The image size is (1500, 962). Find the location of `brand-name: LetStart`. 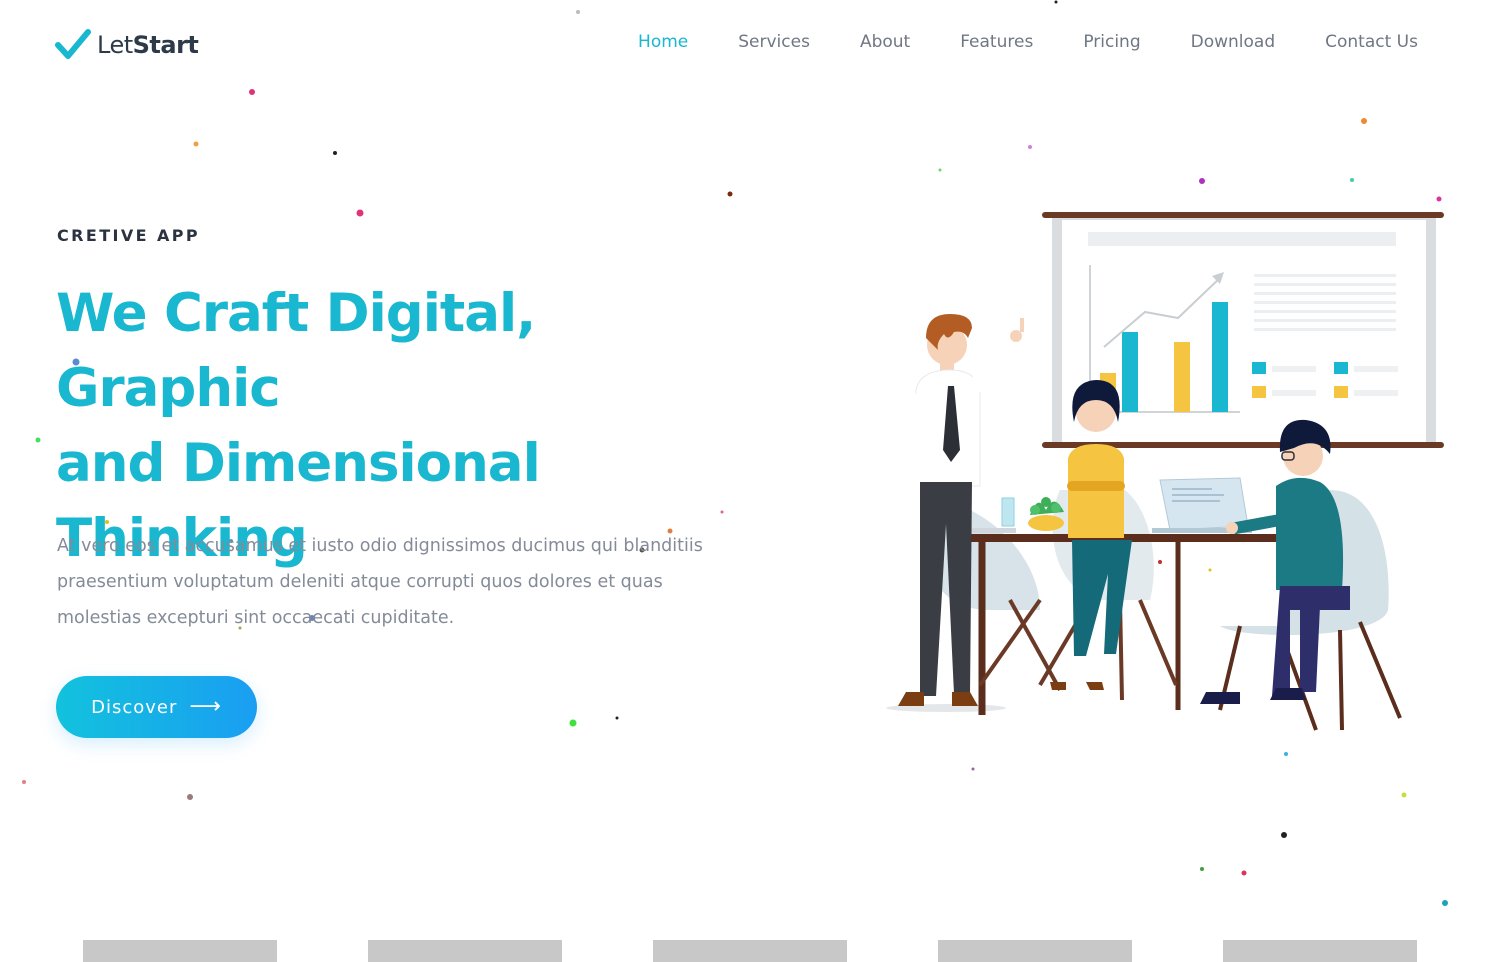

brand-name: LetStart is located at coordinates (148, 45).